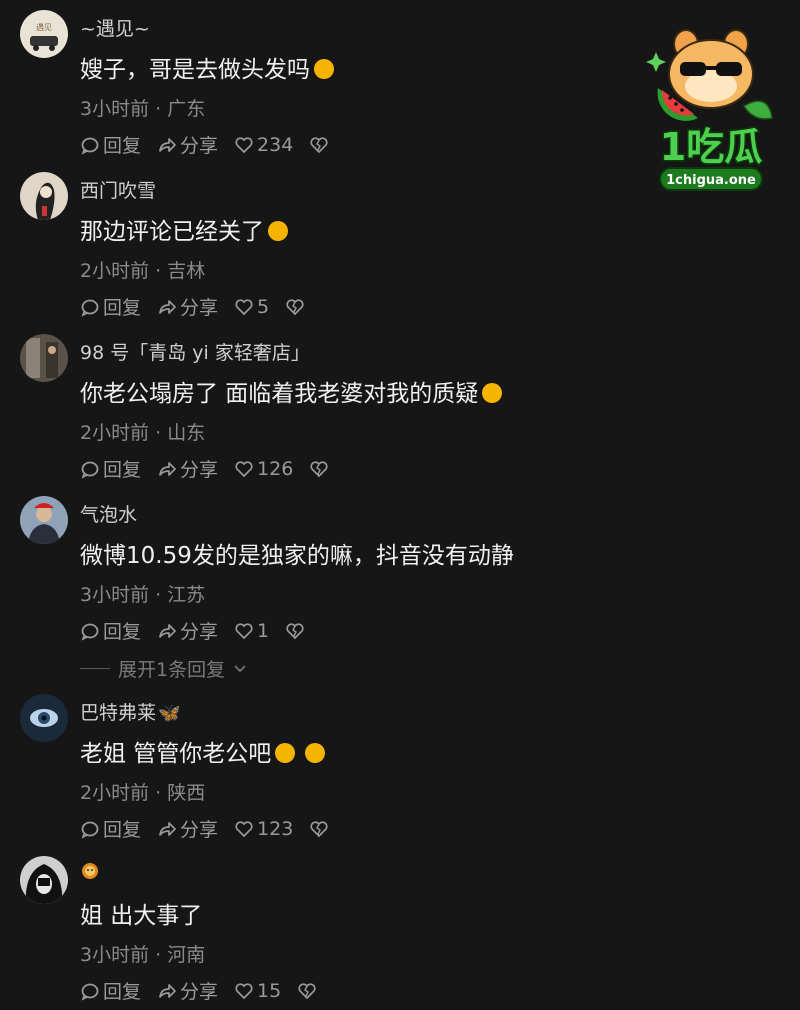 The image size is (800, 1010). I want to click on comment-actions: 回复 分享 15, so click(198, 990).